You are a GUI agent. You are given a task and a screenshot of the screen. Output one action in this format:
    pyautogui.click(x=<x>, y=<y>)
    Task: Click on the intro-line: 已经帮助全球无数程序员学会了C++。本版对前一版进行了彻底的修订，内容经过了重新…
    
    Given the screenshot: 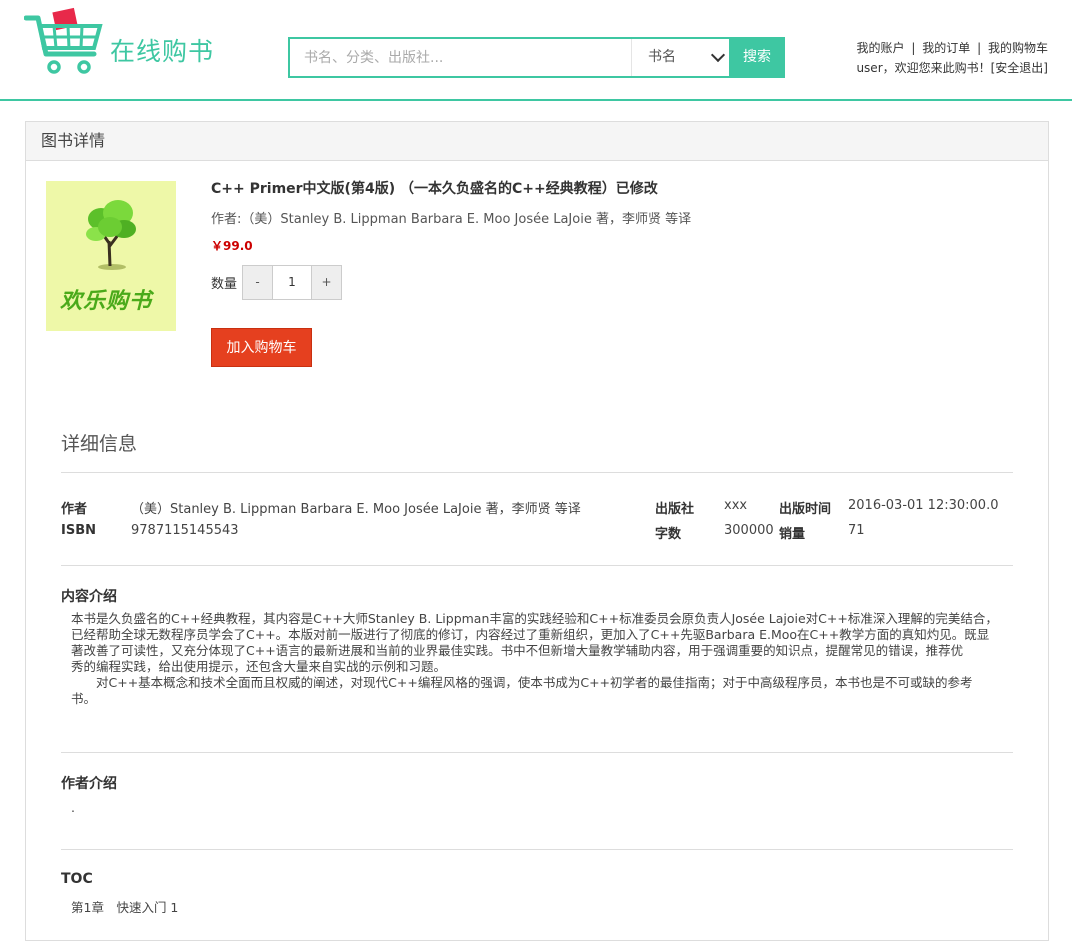 What is the action you would take?
    pyautogui.click(x=530, y=634)
    